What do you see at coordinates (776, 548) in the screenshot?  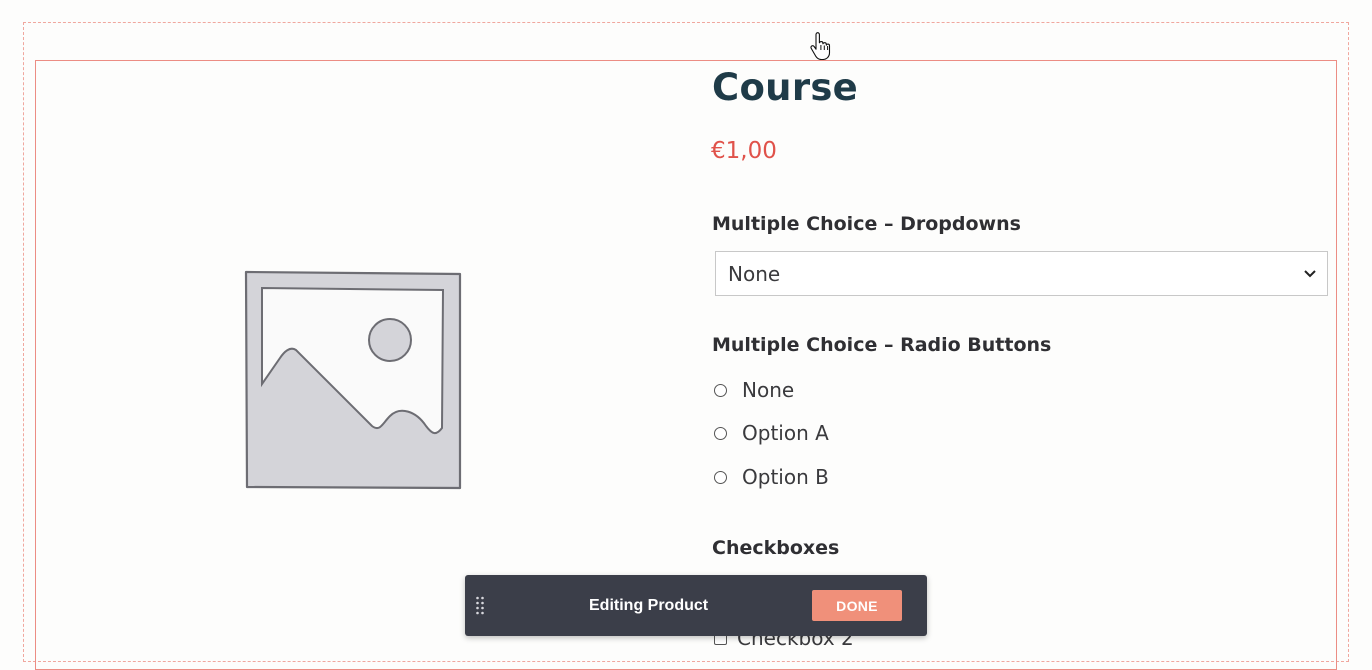 I see `checkbox-field-label: Checkboxes` at bounding box center [776, 548].